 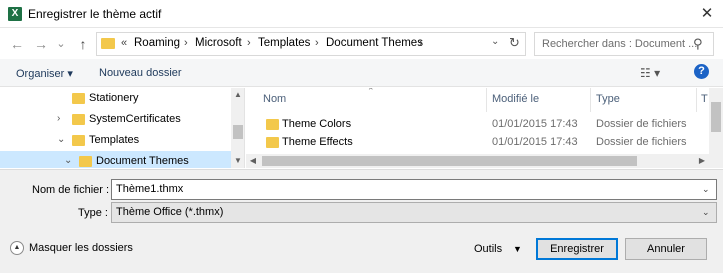 What do you see at coordinates (577, 249) in the screenshot?
I see `save-button: Enregistrer` at bounding box center [577, 249].